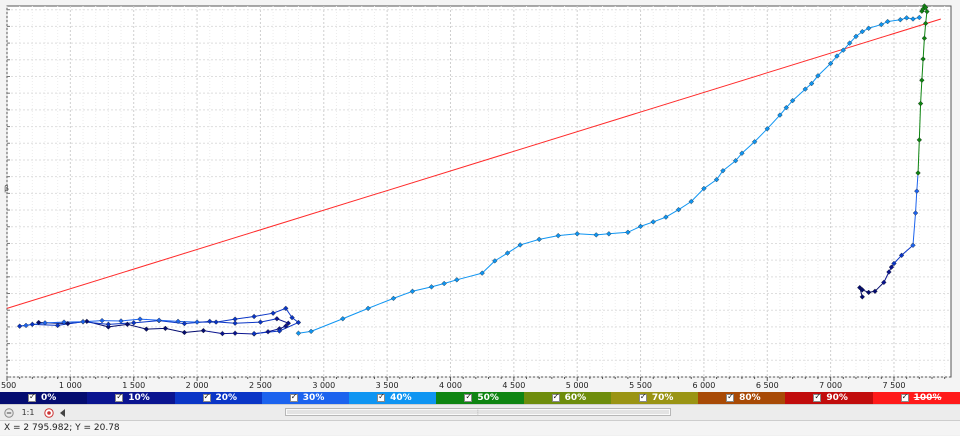 Image resolution: width=960 pixels, height=436 pixels. What do you see at coordinates (640, 385) in the screenshot?
I see `x-tick-label: 5 500` at bounding box center [640, 385].